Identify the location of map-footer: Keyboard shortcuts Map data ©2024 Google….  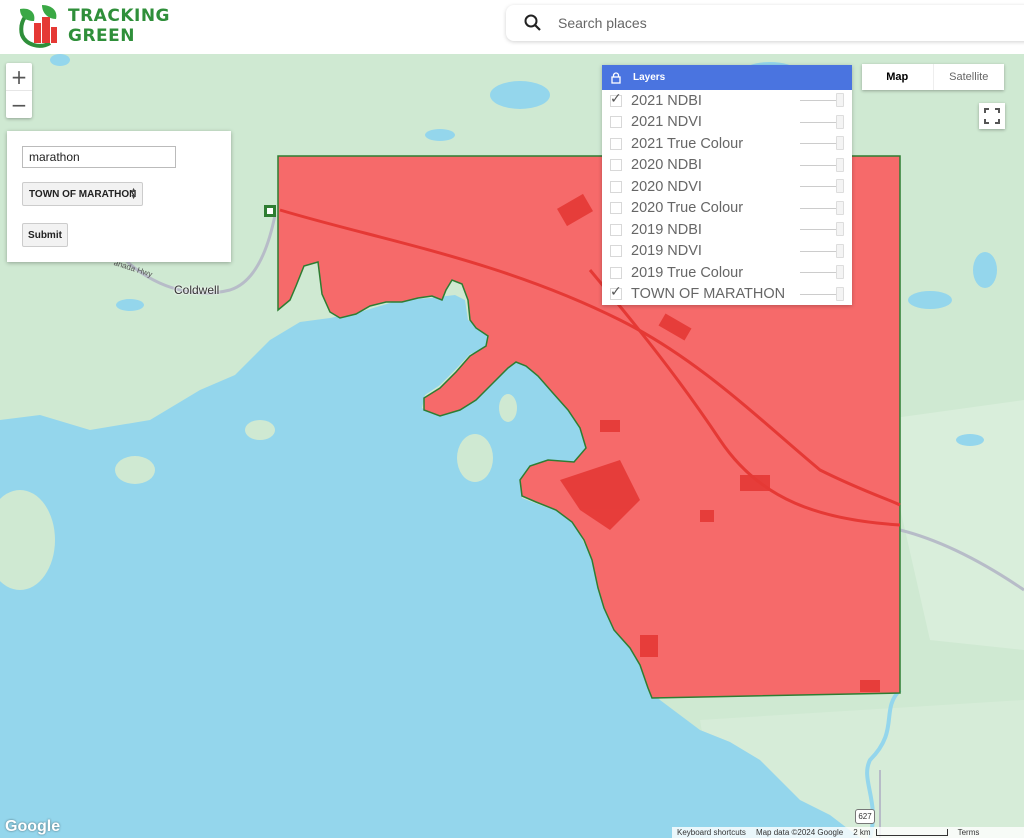
(848, 832).